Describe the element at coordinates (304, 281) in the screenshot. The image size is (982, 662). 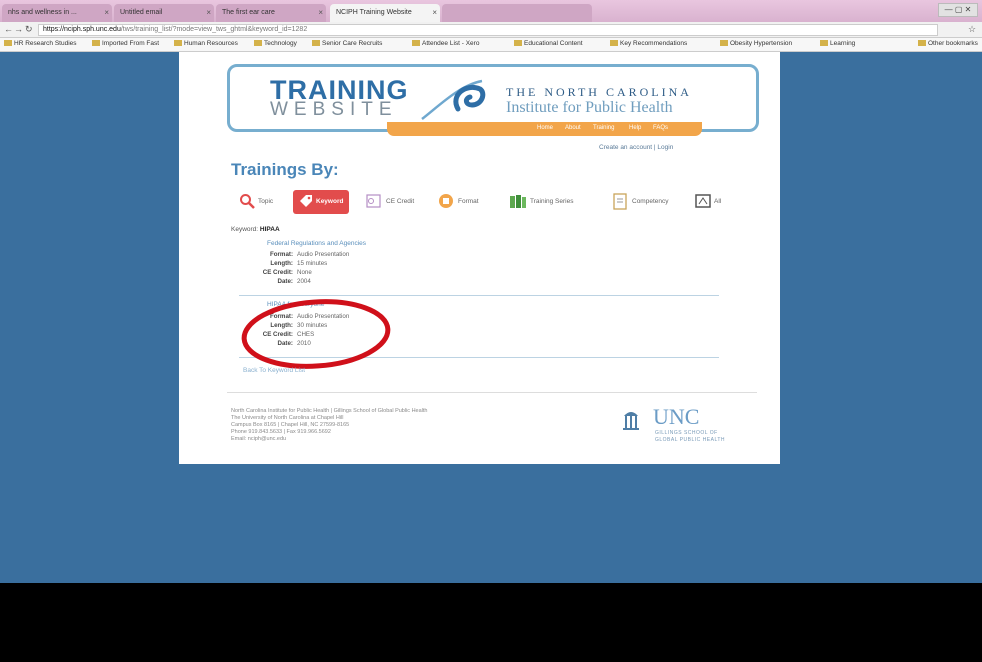
I see `field-value: 2004` at that location.